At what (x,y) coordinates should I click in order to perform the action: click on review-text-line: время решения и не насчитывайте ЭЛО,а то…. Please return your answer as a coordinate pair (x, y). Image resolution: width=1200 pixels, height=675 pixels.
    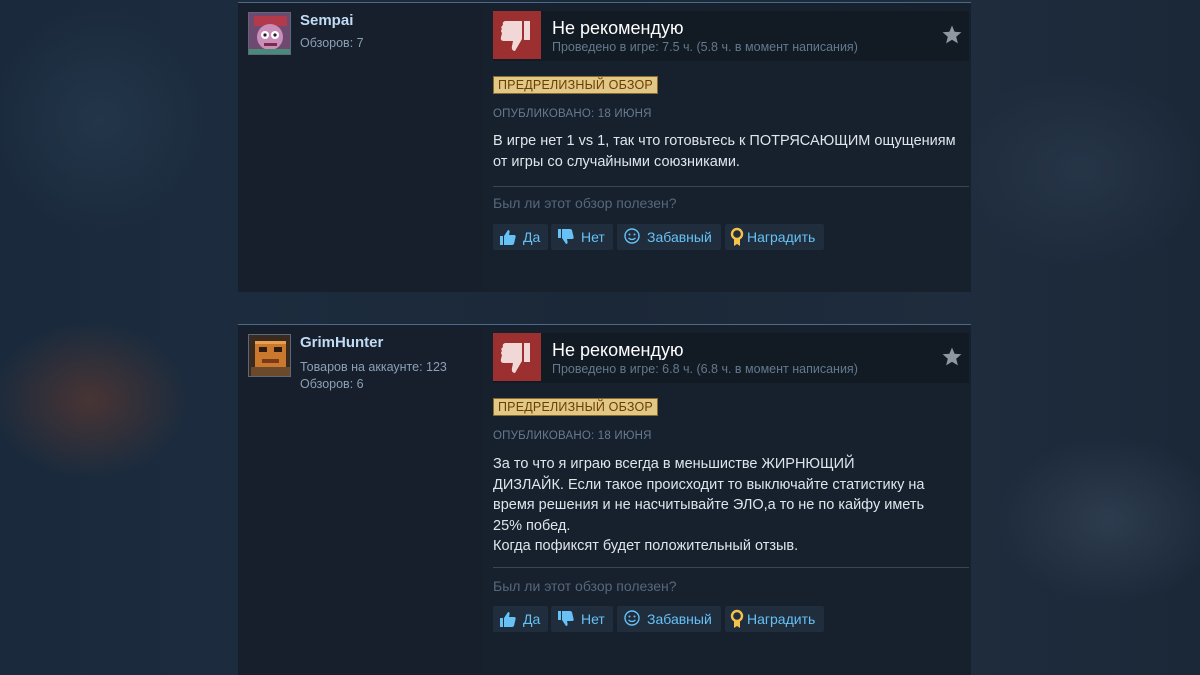
    Looking at the image, I should click on (709, 505).